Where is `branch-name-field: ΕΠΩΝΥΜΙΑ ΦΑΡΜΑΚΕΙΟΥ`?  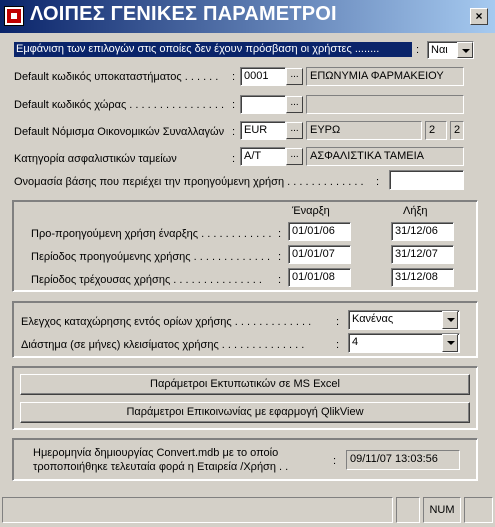 branch-name-field: ΕΠΩΝΥΜΙΑ ΦΑΡΜΑΚΕΙΟΥ is located at coordinates (385, 76).